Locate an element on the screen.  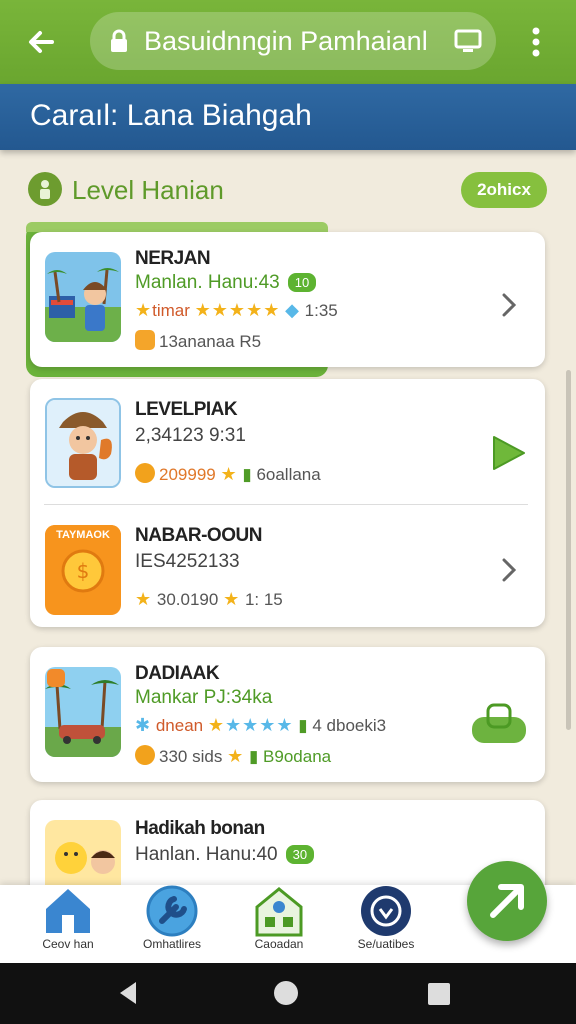
nav-label: Se/uatibes is located at coordinates (386, 944).